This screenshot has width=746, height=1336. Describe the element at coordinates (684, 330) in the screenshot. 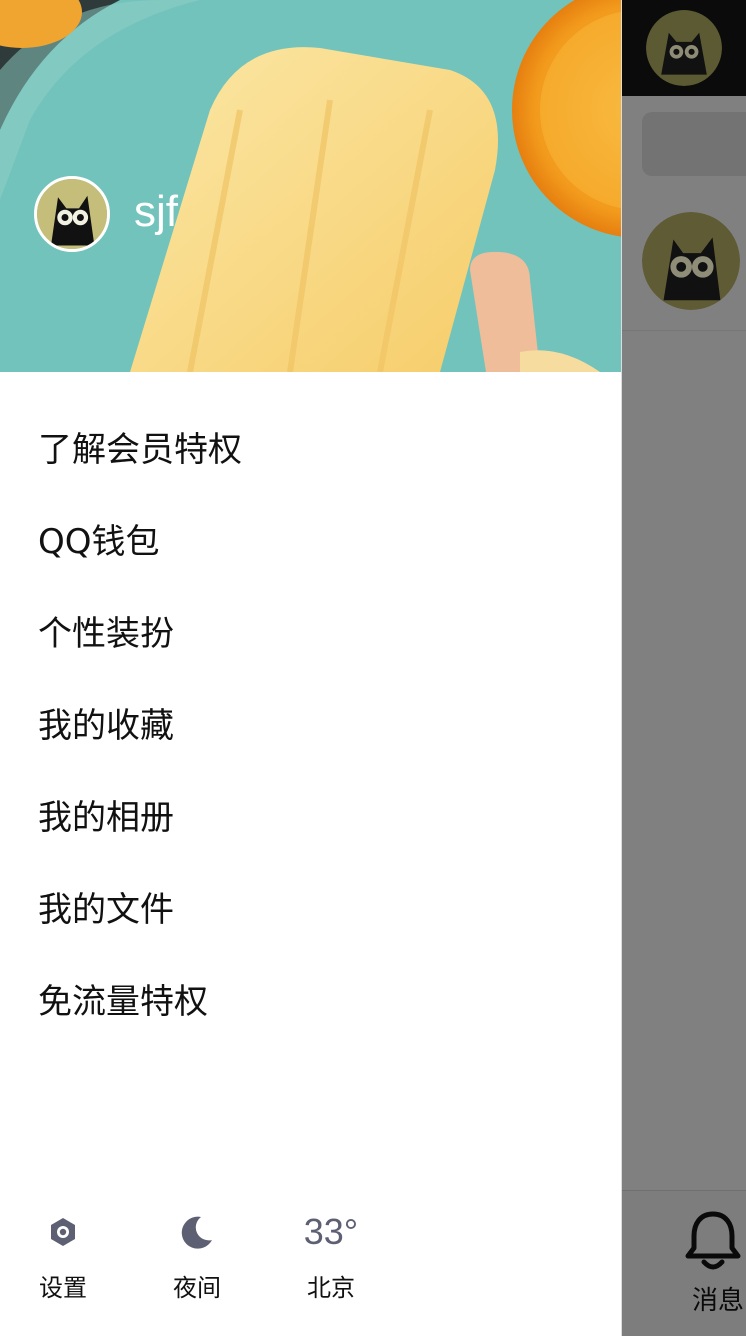

I see `list-divider` at that location.